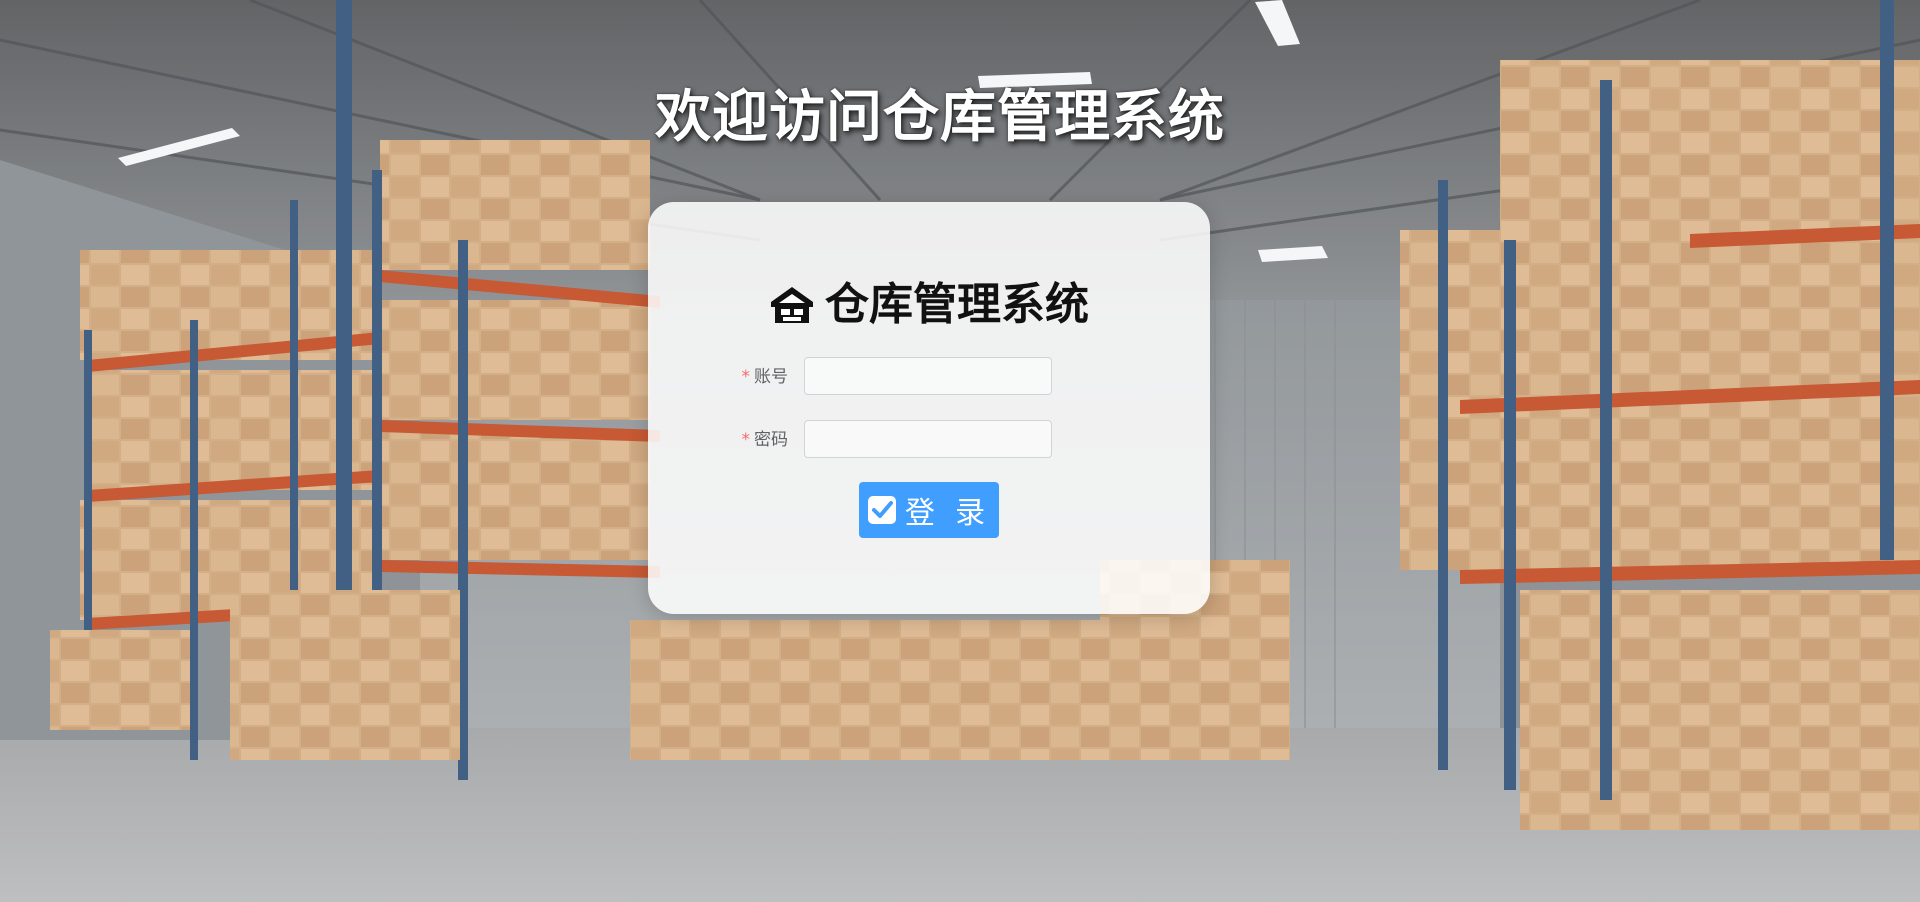 The height and width of the screenshot is (902, 1920). Describe the element at coordinates (733, 377) in the screenshot. I see `account-label: * 账号` at that location.